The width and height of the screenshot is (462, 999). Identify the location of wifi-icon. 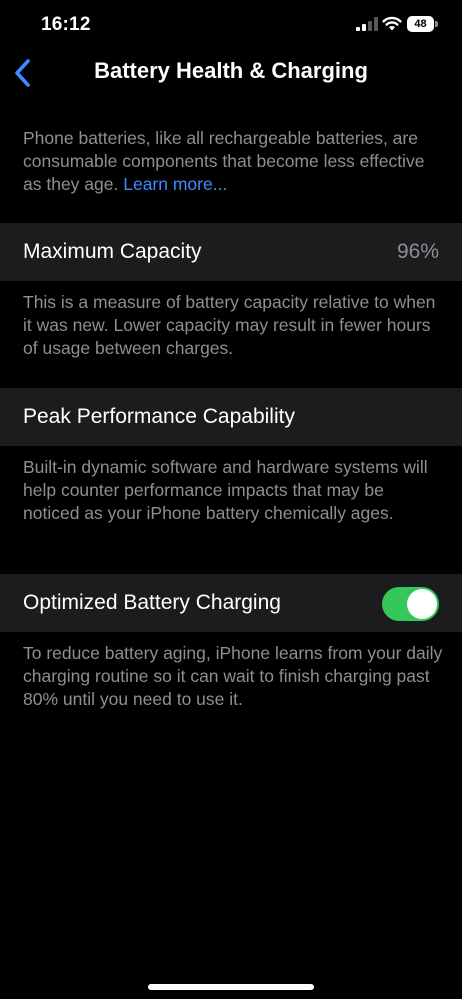
(392, 23).